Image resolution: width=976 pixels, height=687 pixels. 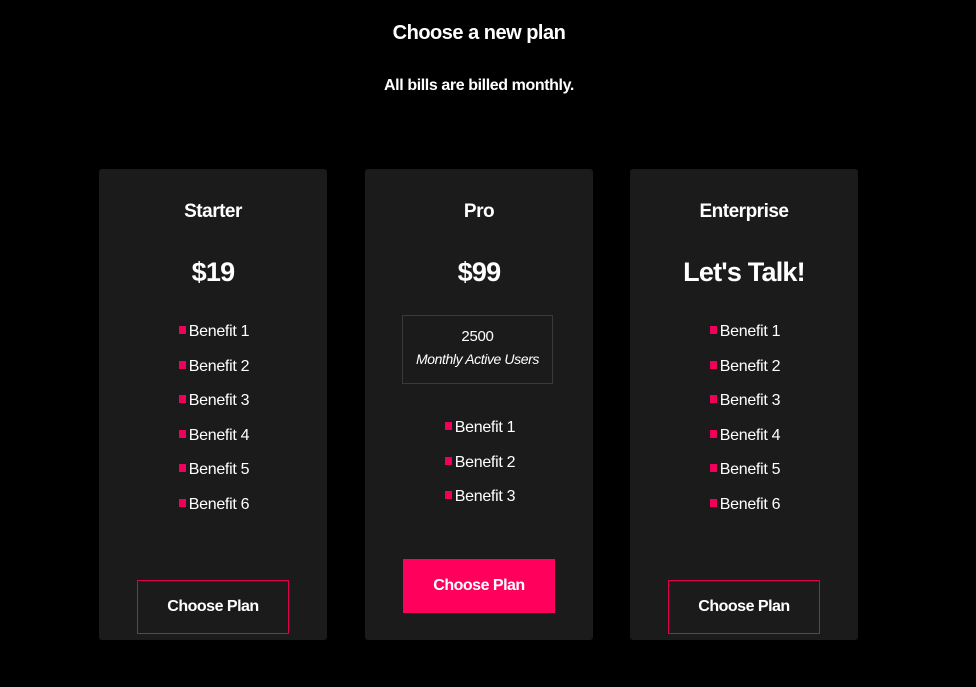 What do you see at coordinates (744, 211) in the screenshot?
I see `plan-name: Enterprise` at bounding box center [744, 211].